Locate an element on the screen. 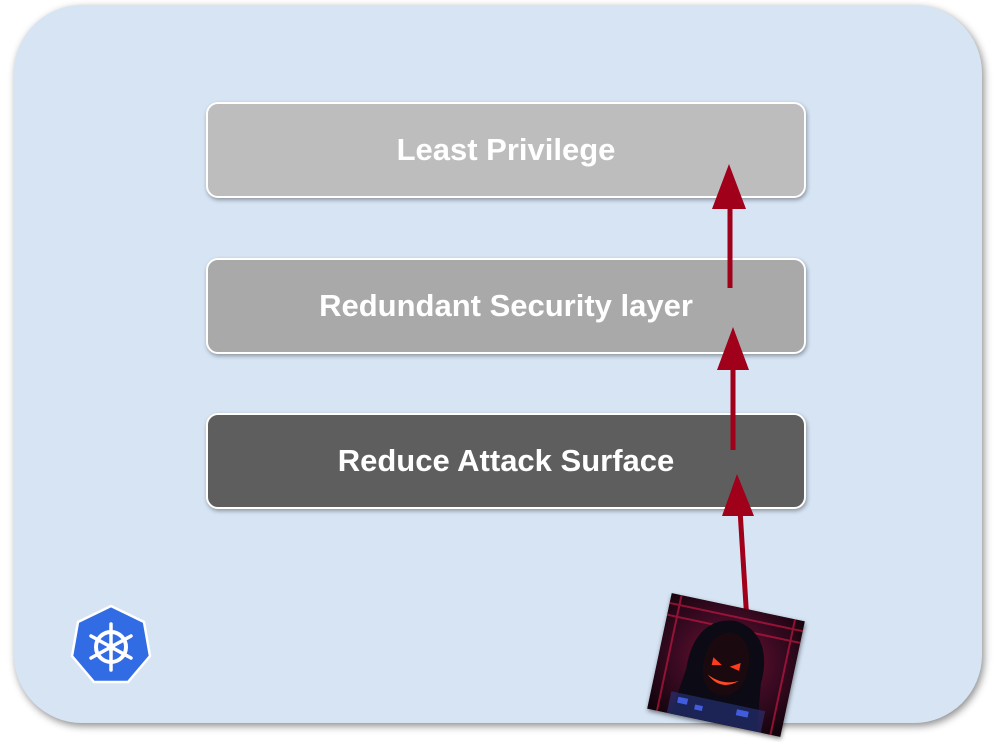  layer-least-privilege: Least Privilege is located at coordinates (506, 150).